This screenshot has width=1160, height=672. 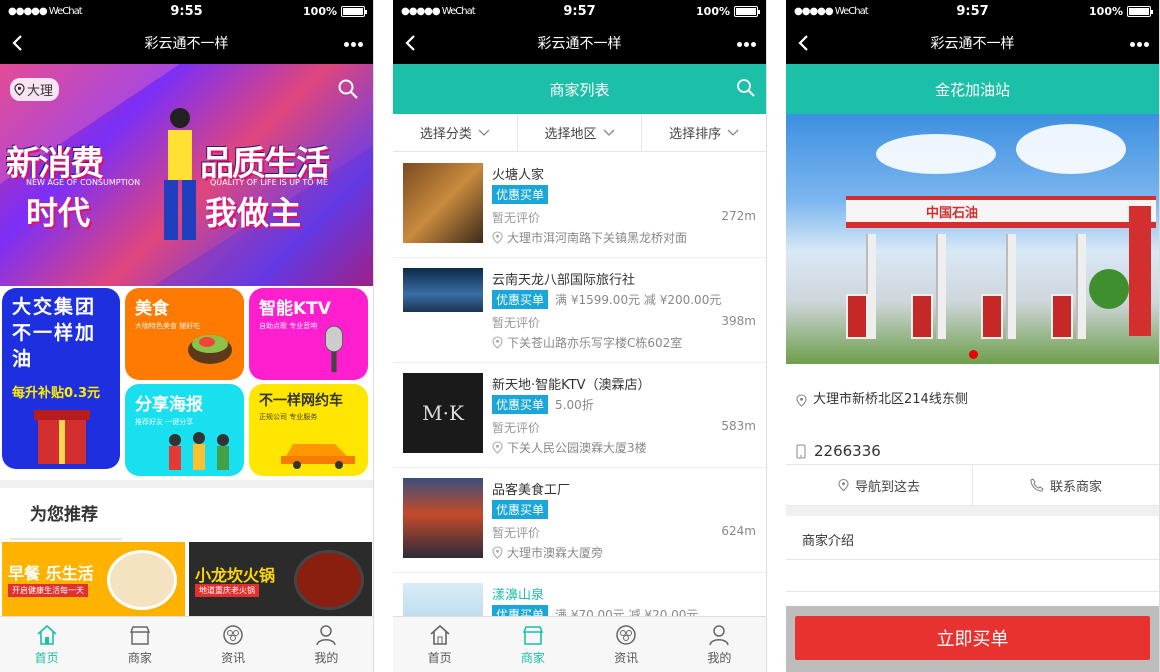 I want to click on buy-bar: 立即买单, so click(x=972, y=639).